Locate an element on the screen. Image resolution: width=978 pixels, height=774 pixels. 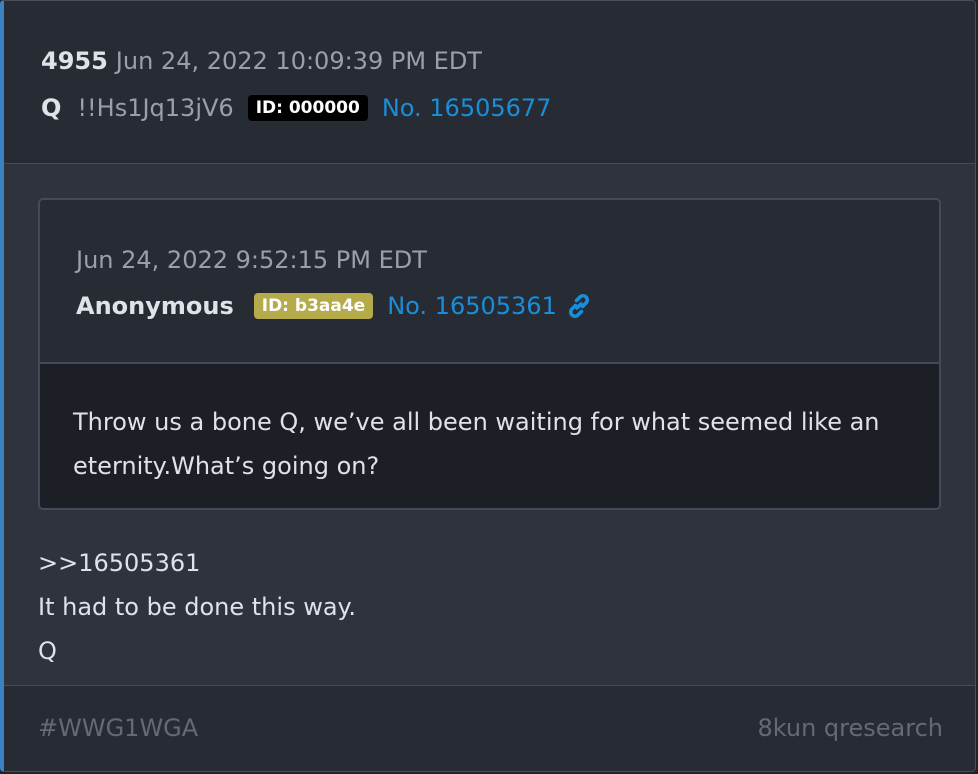
post-id-badge: ID: 000000 is located at coordinates (307, 108).